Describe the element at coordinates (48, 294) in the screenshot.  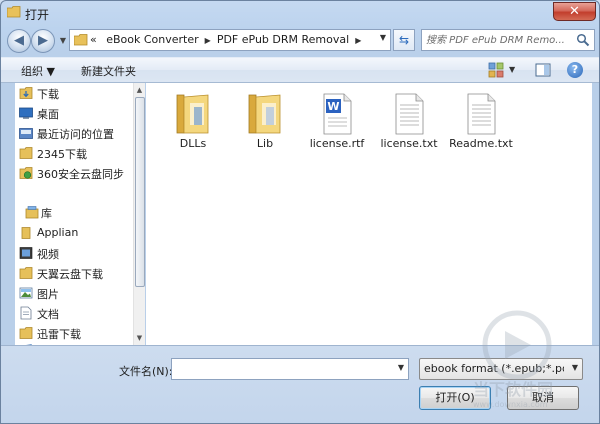
I see `sidebar-item-label: 图片` at that location.